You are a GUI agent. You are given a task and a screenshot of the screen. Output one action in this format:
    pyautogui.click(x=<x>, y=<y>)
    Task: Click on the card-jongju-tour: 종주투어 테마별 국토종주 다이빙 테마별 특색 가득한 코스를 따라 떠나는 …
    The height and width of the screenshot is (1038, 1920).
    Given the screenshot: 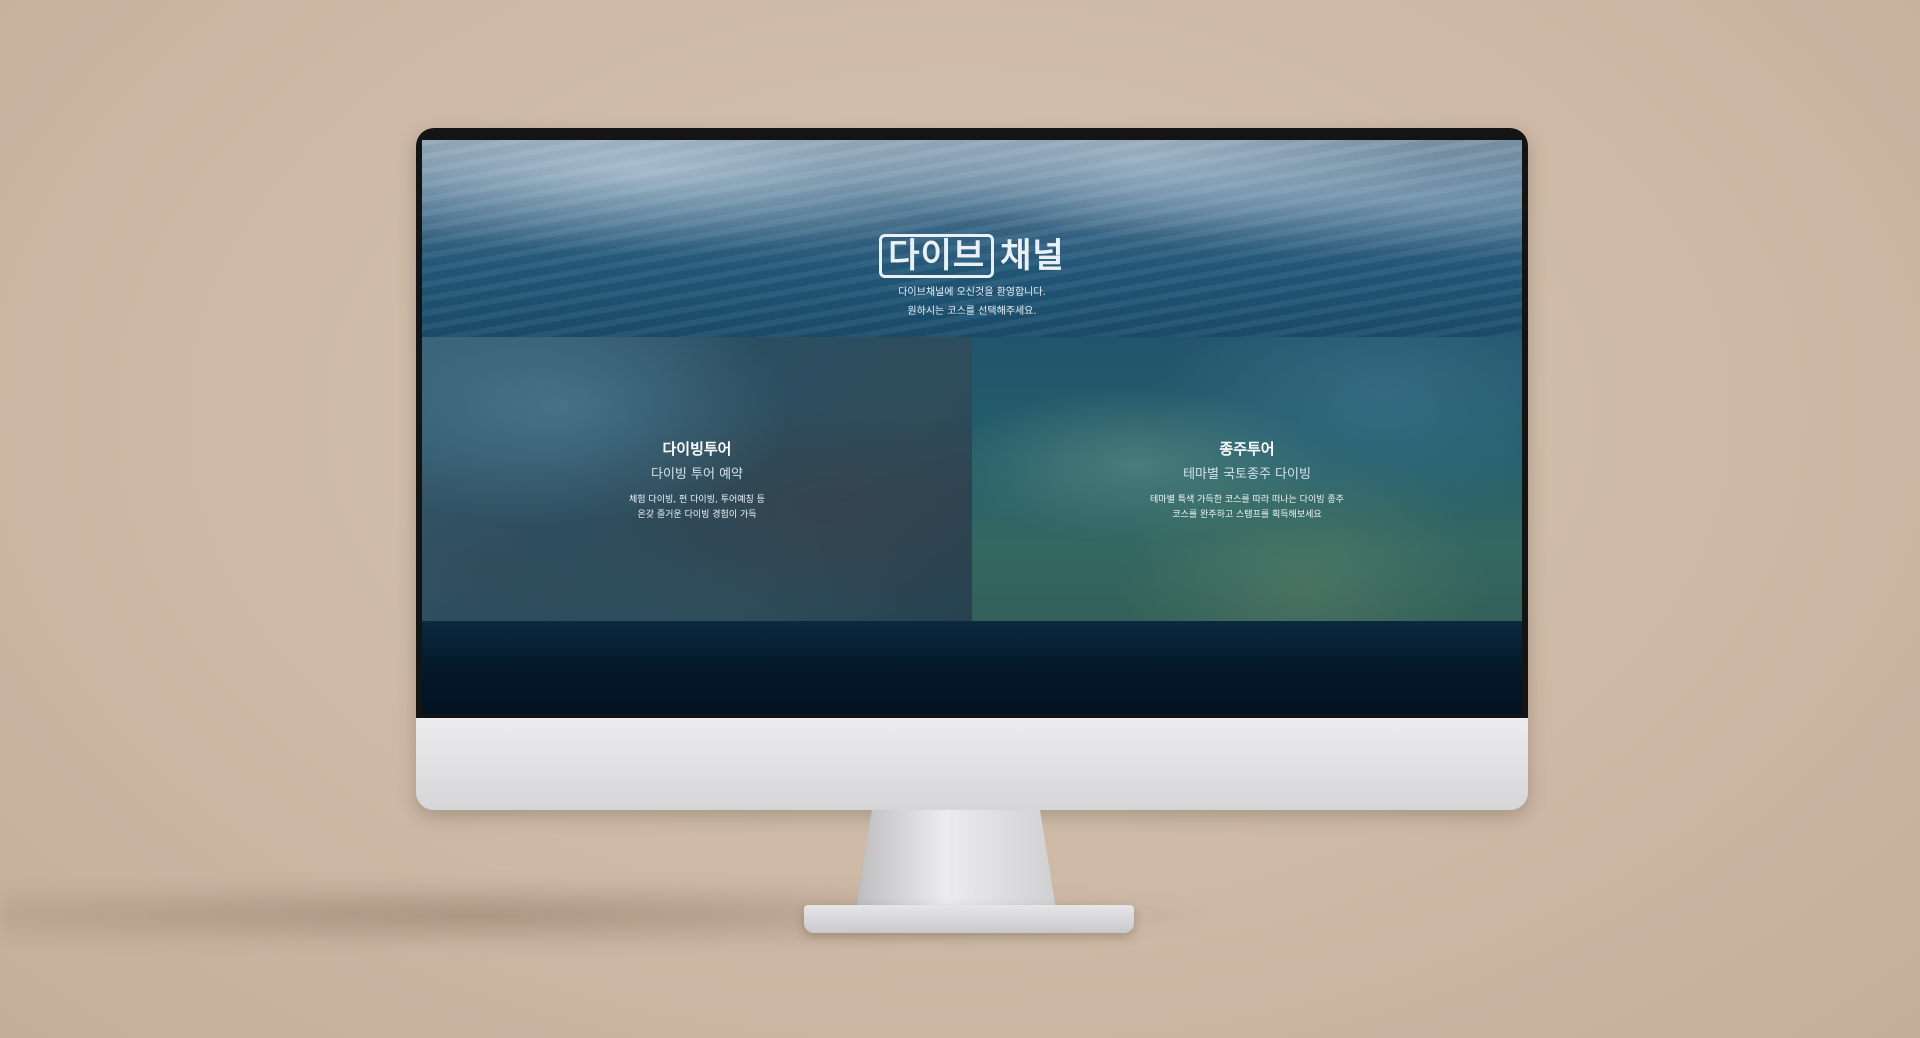 What is the action you would take?
    pyautogui.click(x=1247, y=479)
    